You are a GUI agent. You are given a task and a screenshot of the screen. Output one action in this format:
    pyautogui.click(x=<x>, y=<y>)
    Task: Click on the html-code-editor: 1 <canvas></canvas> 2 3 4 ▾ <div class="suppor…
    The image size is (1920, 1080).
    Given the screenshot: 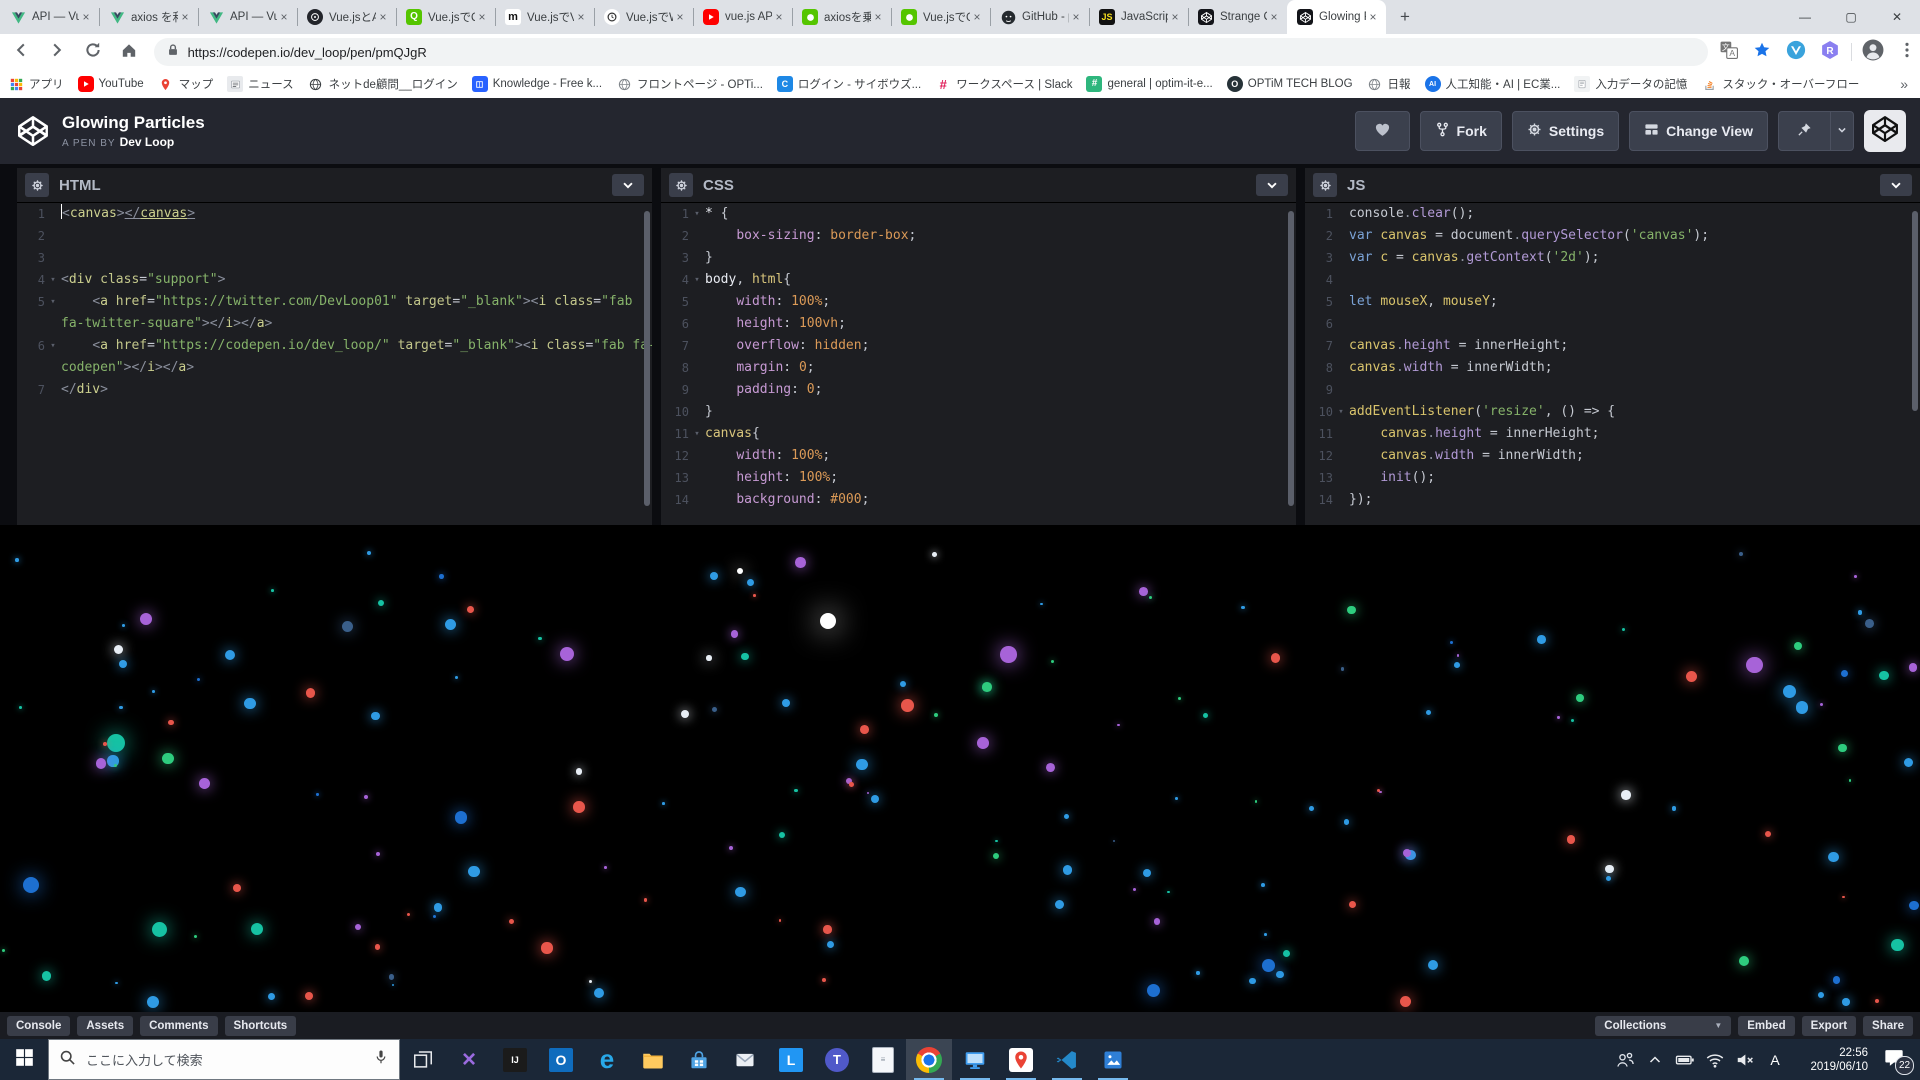 What is the action you would take?
    pyautogui.click(x=334, y=364)
    